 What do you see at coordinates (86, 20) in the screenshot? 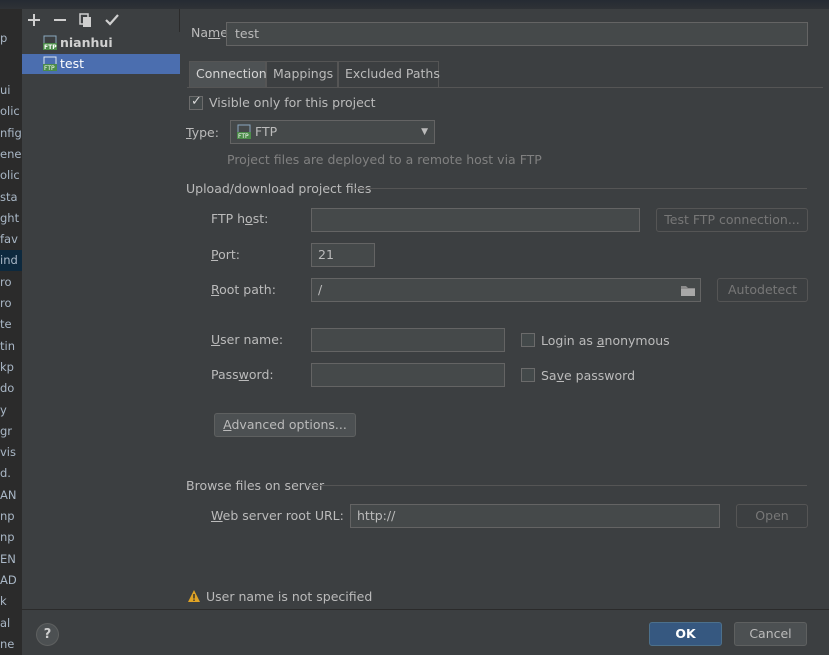
I see `copy-icon` at bounding box center [86, 20].